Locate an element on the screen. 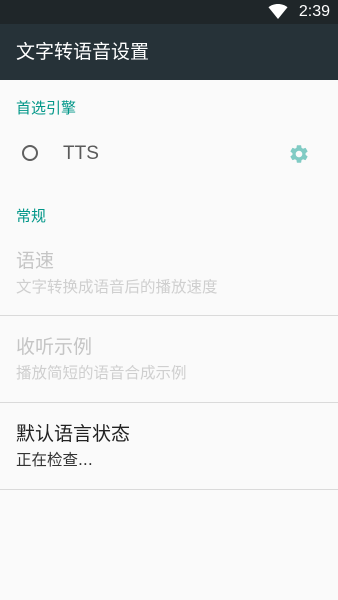  engine-label: TTS is located at coordinates (81, 153).